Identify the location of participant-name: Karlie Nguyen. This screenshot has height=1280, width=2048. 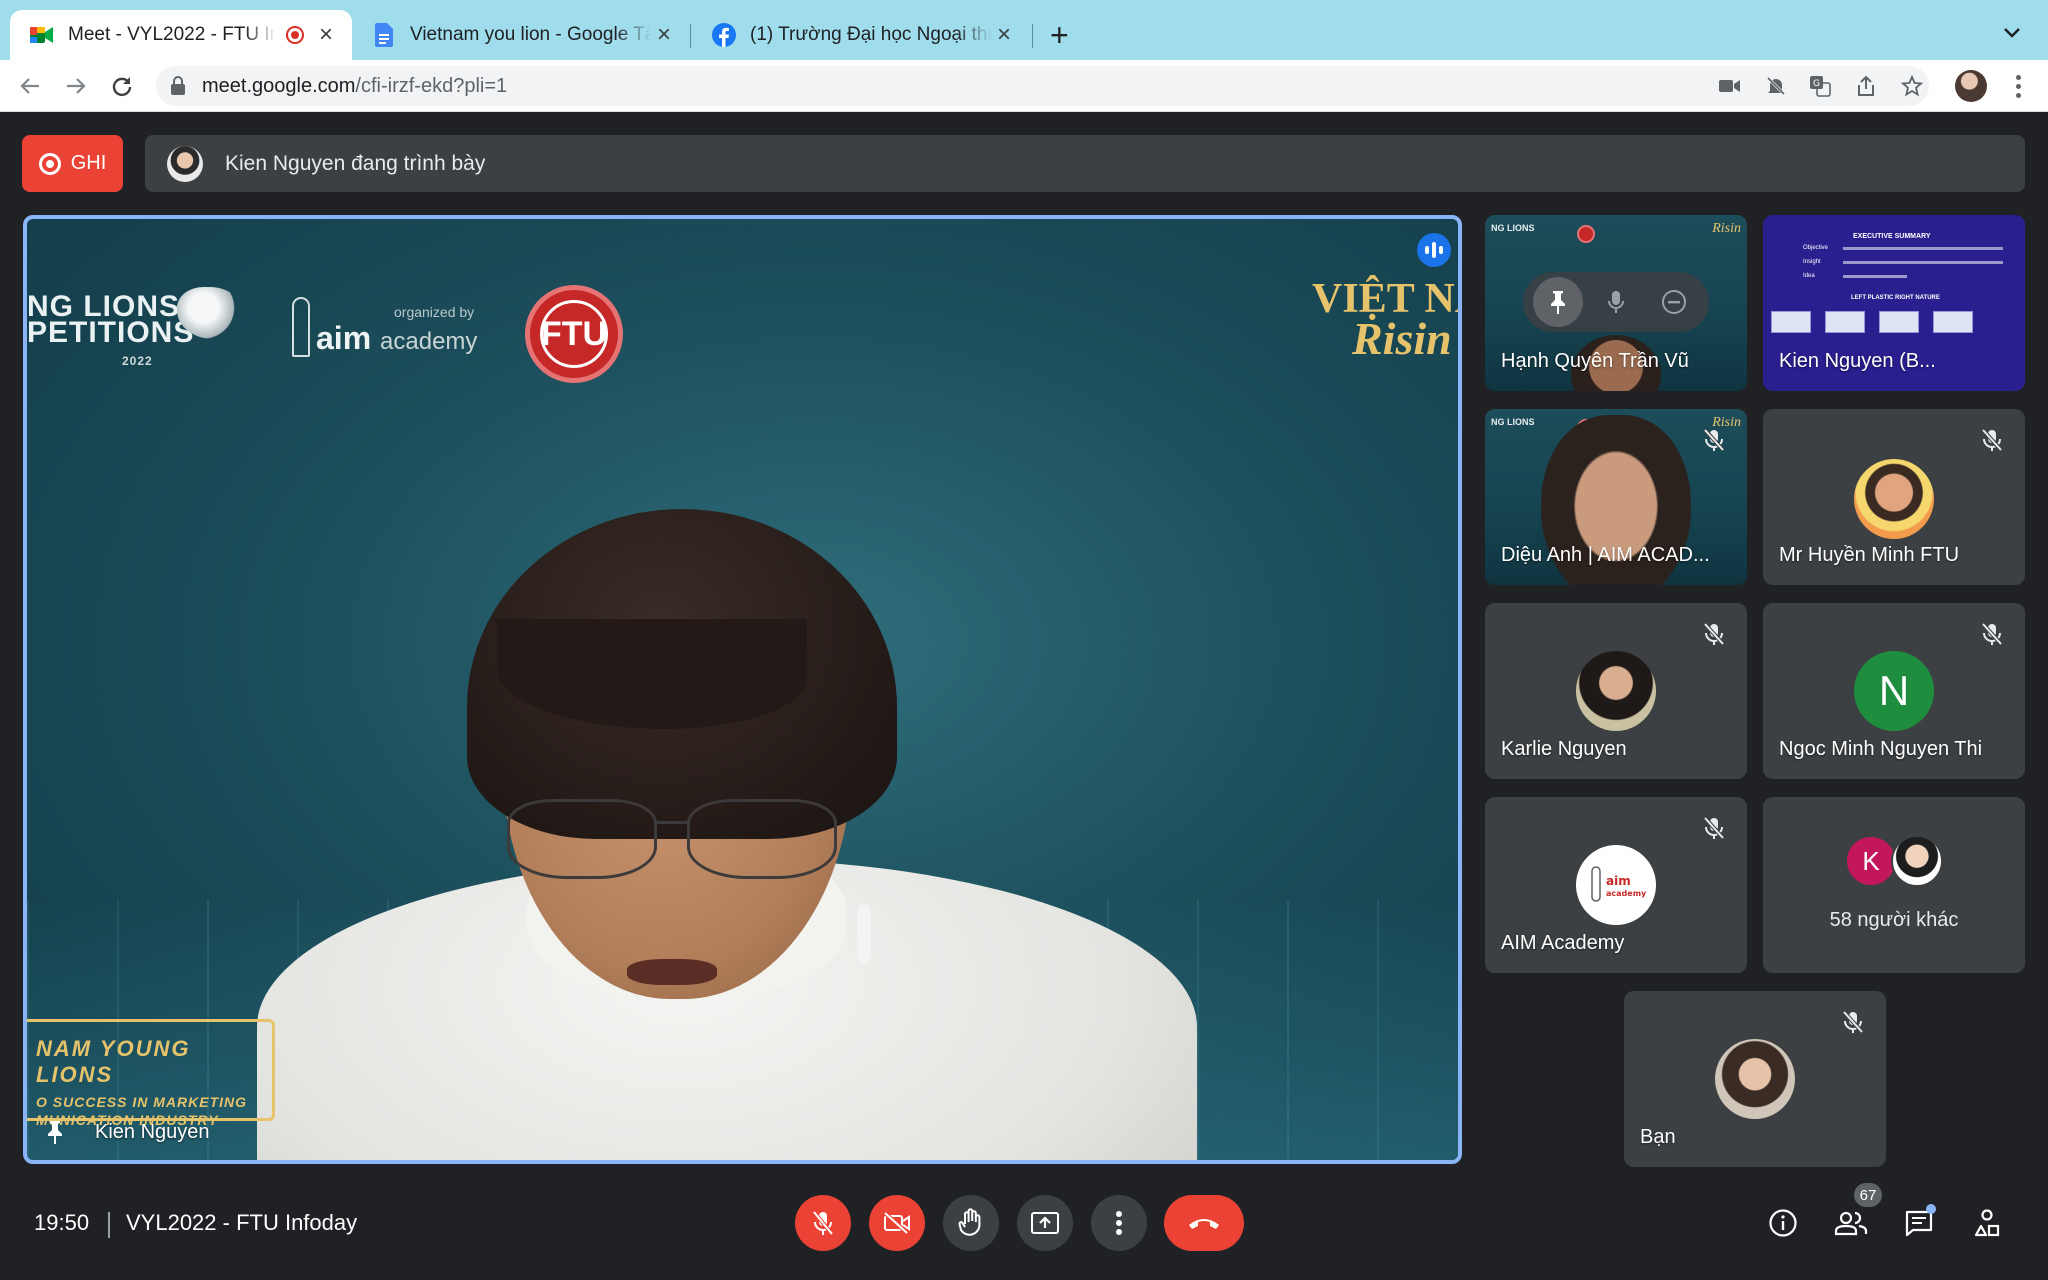
(1564, 749).